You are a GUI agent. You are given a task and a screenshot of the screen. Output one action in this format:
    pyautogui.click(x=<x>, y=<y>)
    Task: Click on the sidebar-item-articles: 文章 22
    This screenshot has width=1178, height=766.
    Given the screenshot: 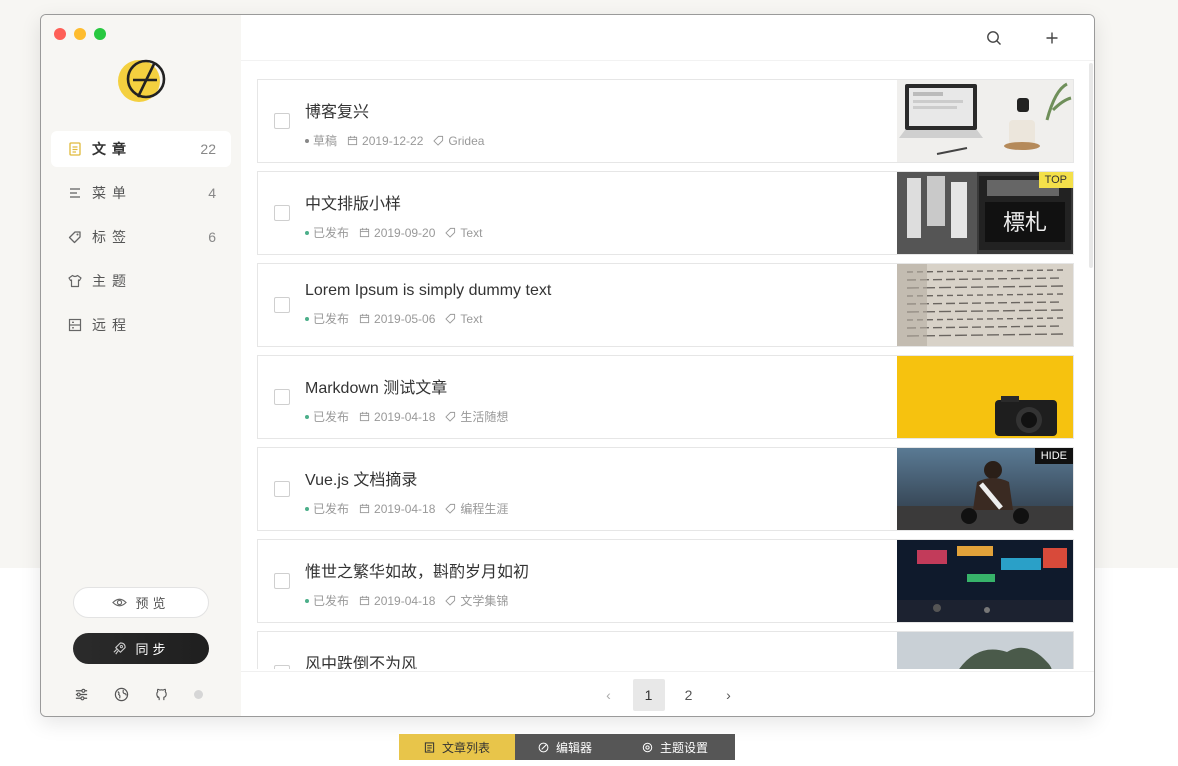 What is the action you would take?
    pyautogui.click(x=141, y=149)
    